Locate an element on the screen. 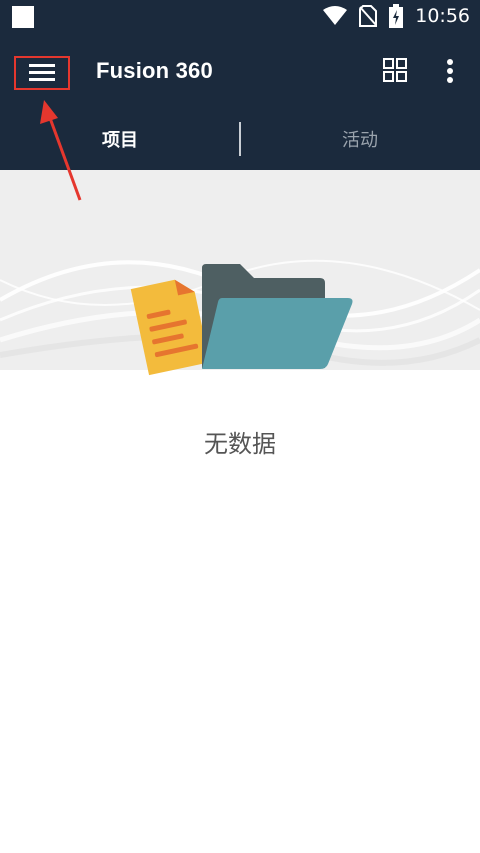 Image resolution: width=480 pixels, height=853 pixels. grid-view-icon is located at coordinates (395, 70).